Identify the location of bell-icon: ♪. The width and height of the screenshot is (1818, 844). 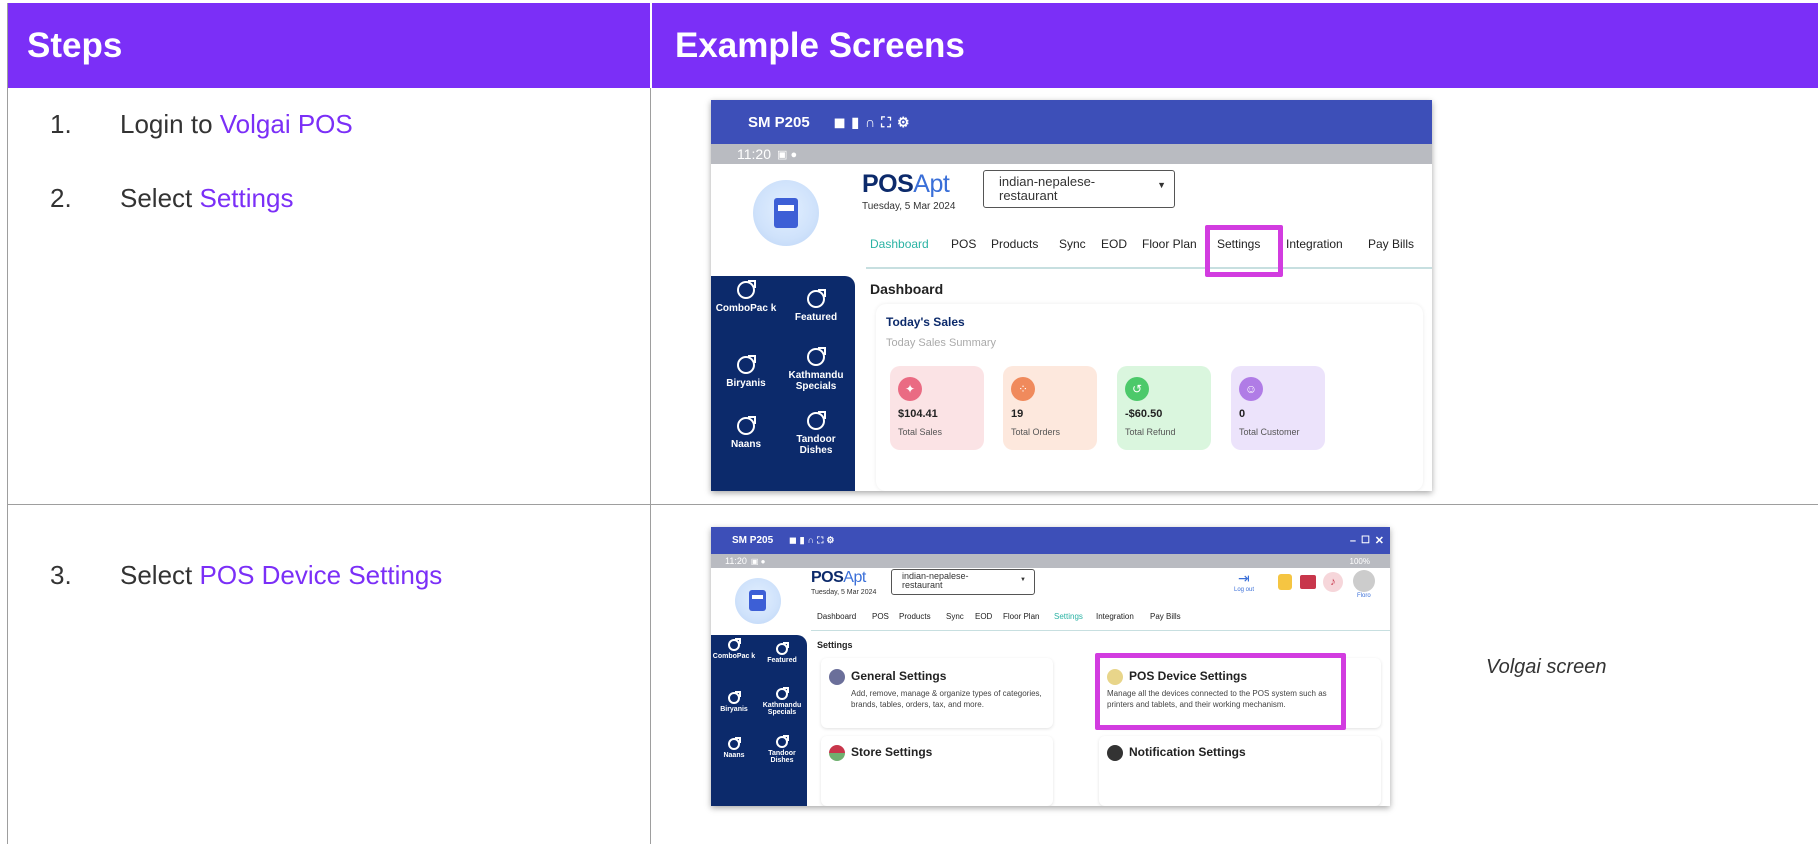
(1333, 582).